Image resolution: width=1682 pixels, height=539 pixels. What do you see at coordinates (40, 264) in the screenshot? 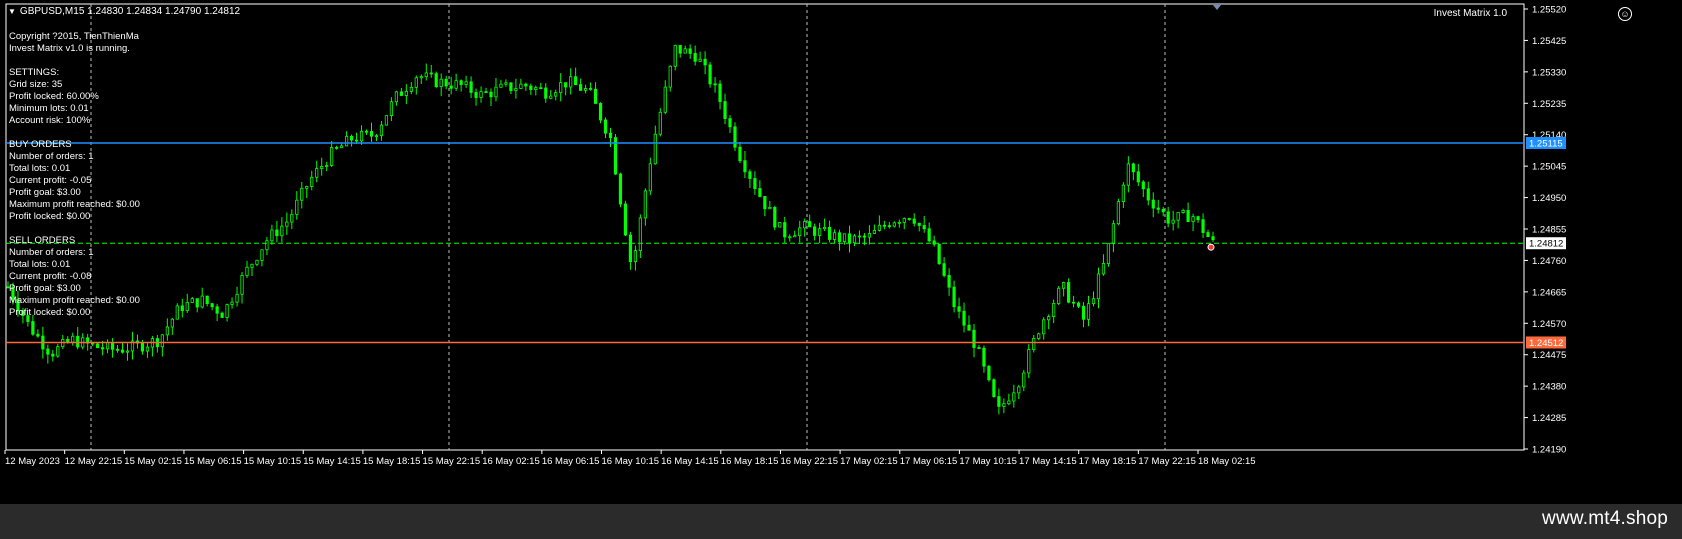
I see `info-line: Total lots: 0.01` at bounding box center [40, 264].